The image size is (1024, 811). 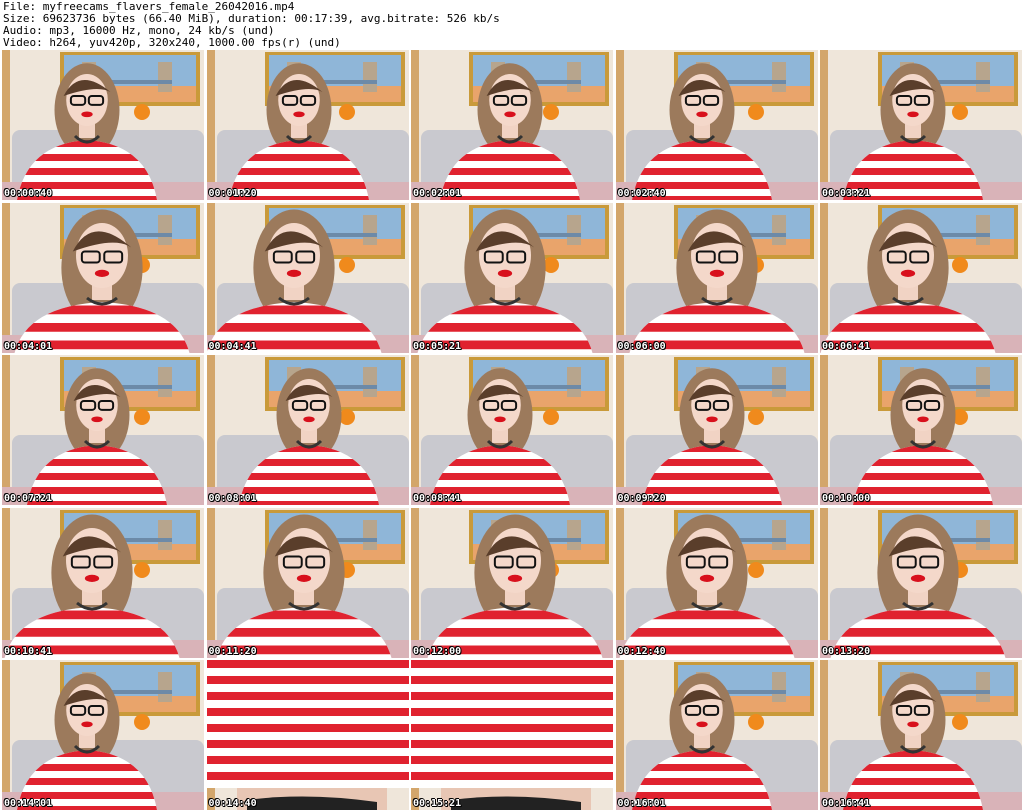 I want to click on video-thumbnail: 00:03:21, so click(x=921, y=125).